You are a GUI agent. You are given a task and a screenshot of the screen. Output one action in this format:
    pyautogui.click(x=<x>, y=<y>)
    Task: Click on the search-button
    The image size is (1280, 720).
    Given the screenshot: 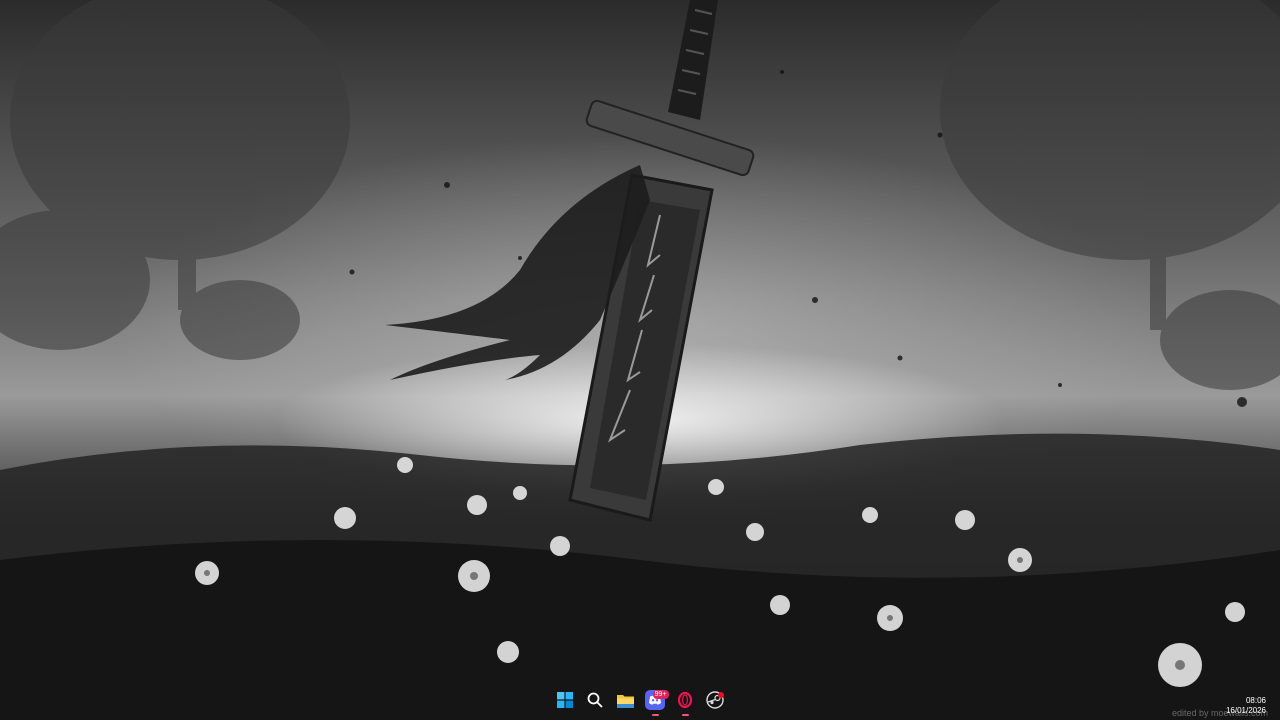 What is the action you would take?
    pyautogui.click(x=595, y=702)
    